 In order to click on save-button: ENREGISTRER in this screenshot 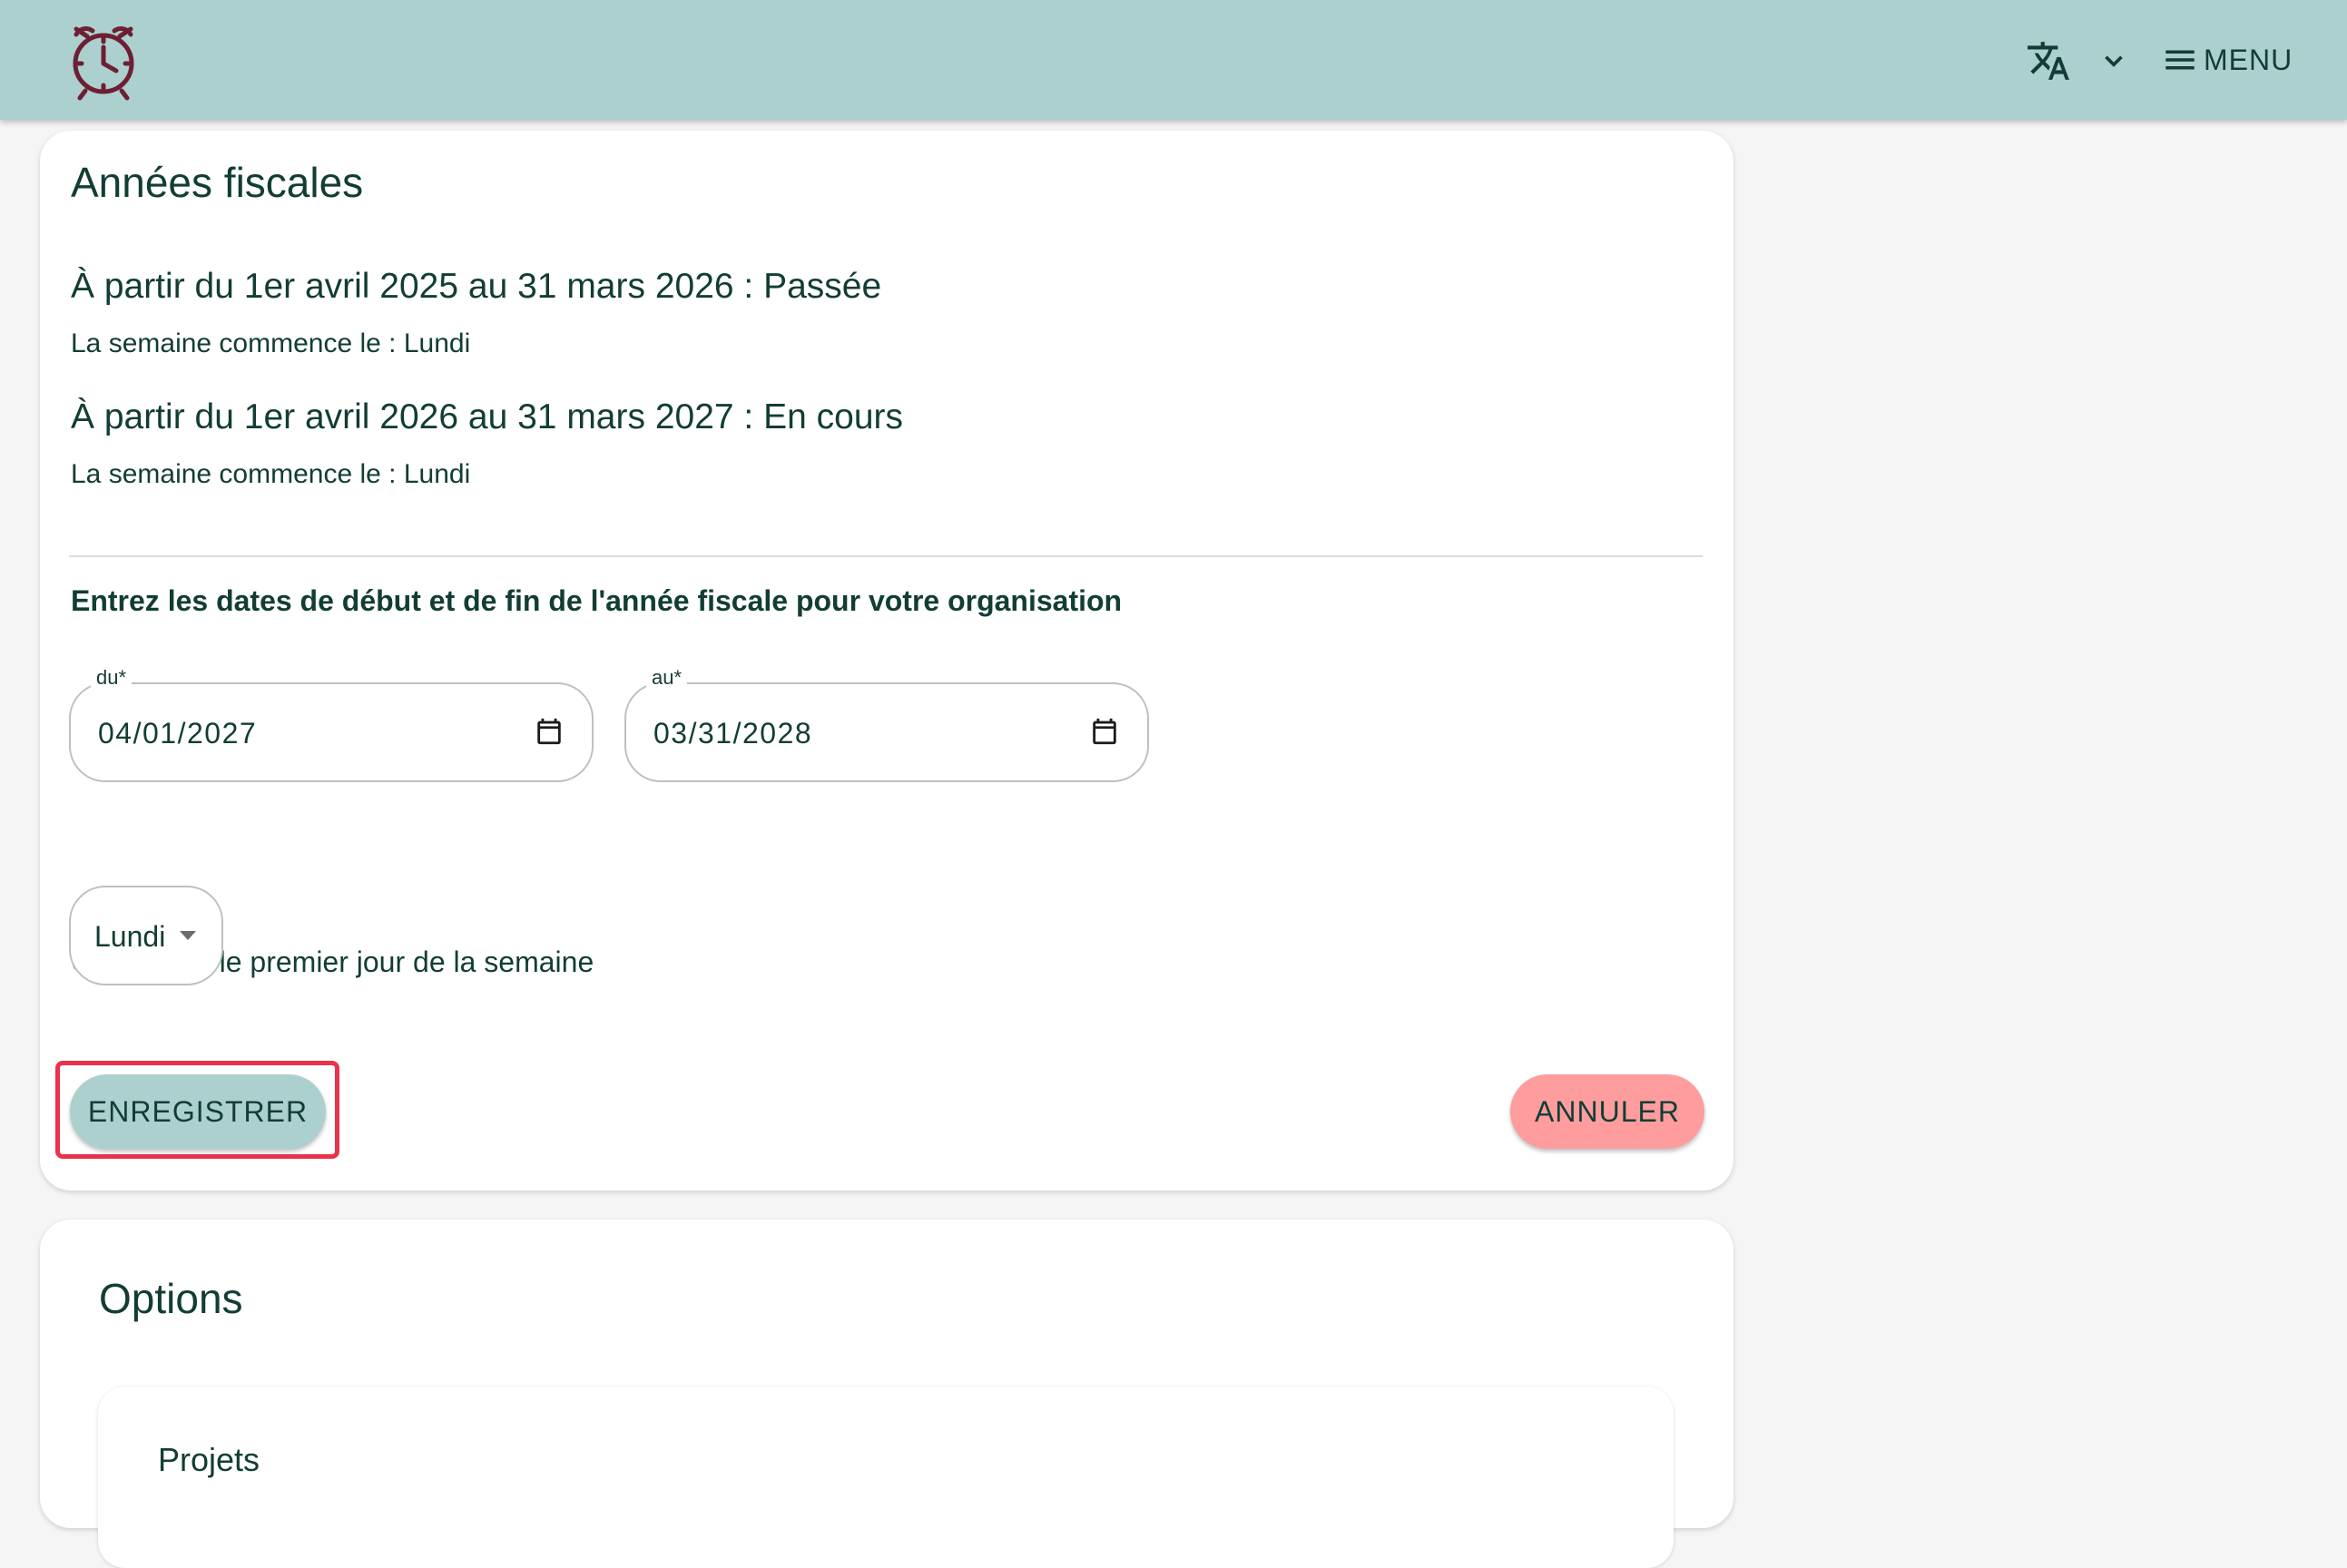, I will do `click(198, 1111)`.